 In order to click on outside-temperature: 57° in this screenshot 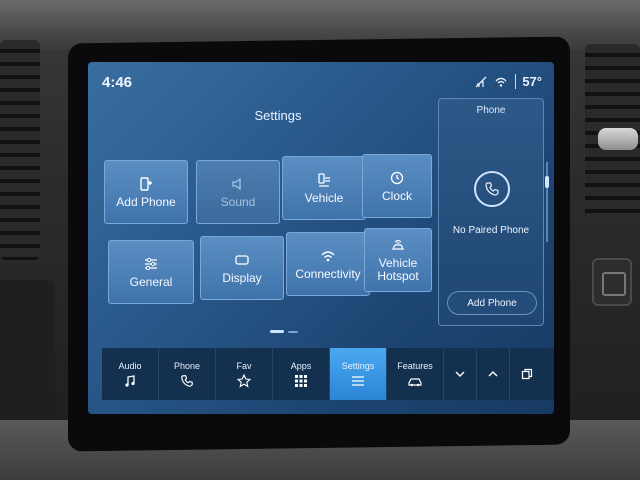, I will do `click(528, 81)`.